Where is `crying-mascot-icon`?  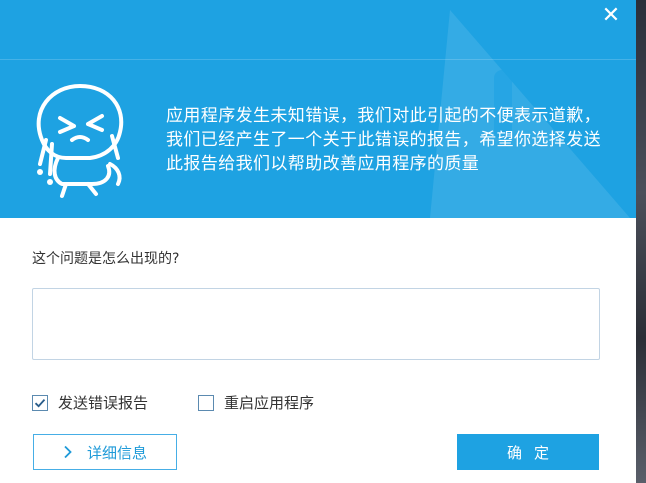 crying-mascot-icon is located at coordinates (80, 141).